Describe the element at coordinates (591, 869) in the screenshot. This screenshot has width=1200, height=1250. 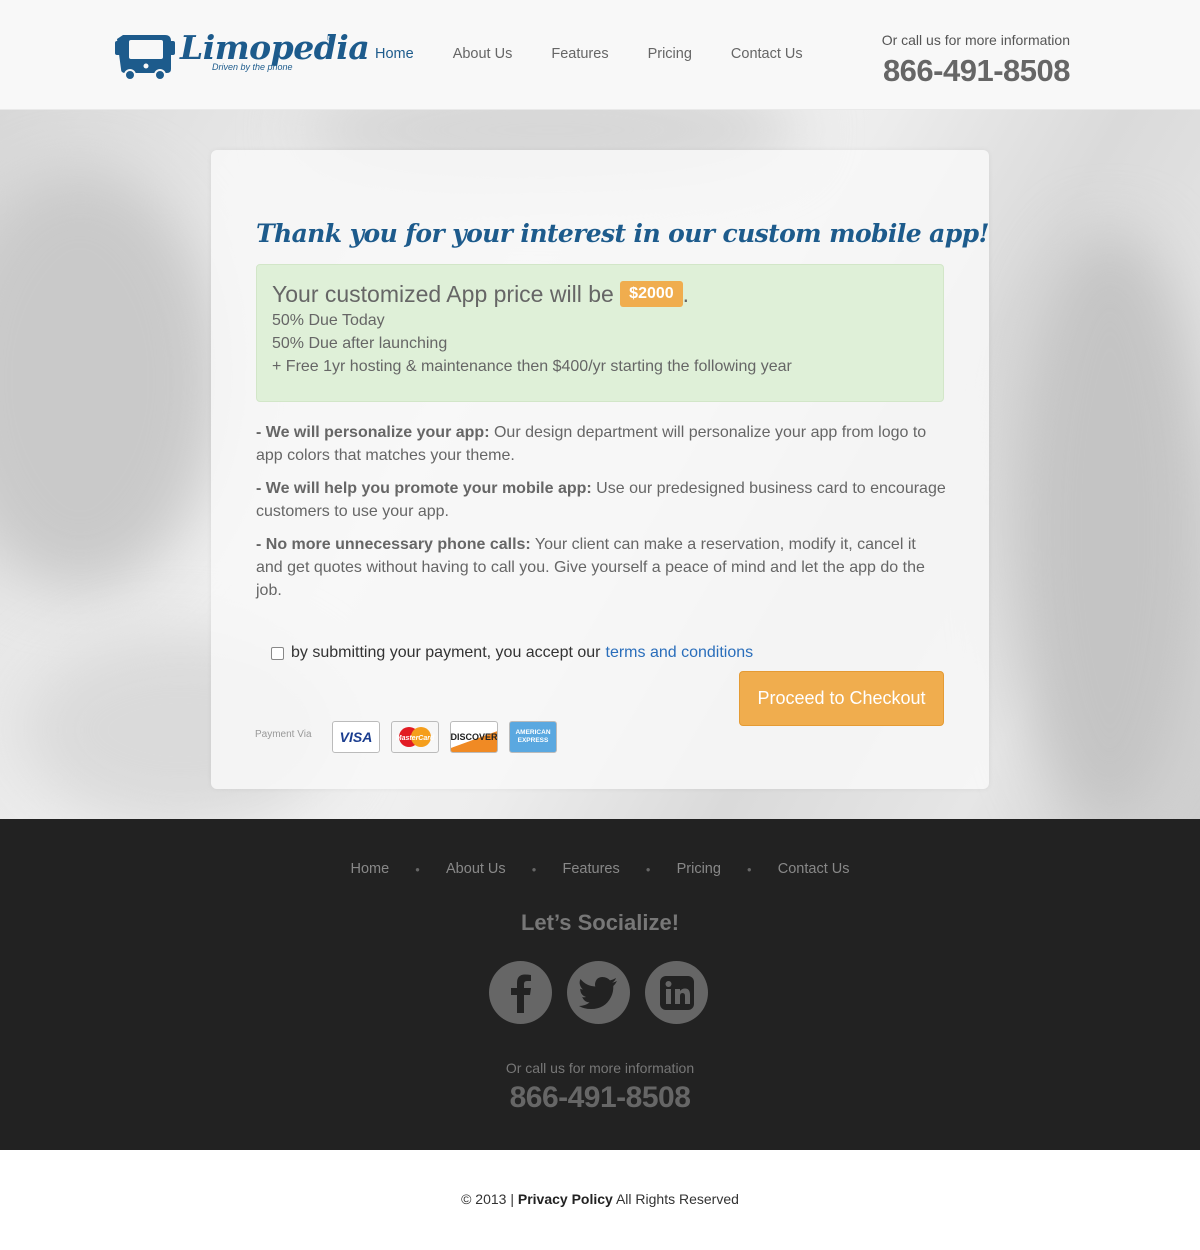
I see `footer-nav-features: Features` at that location.